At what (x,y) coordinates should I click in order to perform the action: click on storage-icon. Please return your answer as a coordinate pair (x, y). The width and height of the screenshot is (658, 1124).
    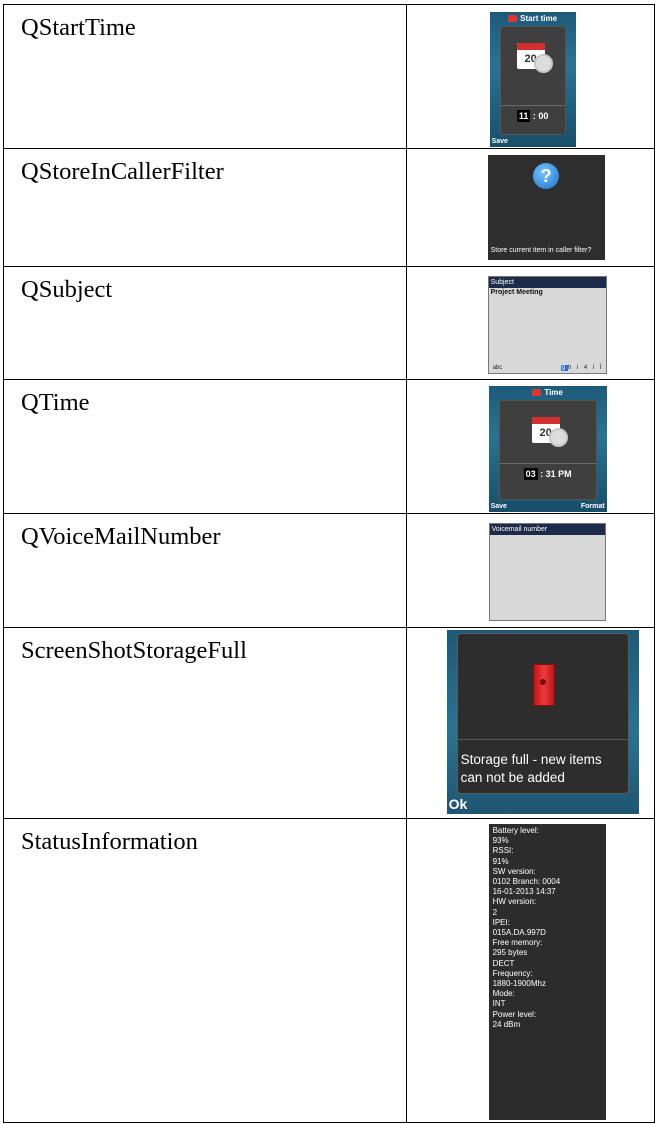
    Looking at the image, I should click on (543, 685).